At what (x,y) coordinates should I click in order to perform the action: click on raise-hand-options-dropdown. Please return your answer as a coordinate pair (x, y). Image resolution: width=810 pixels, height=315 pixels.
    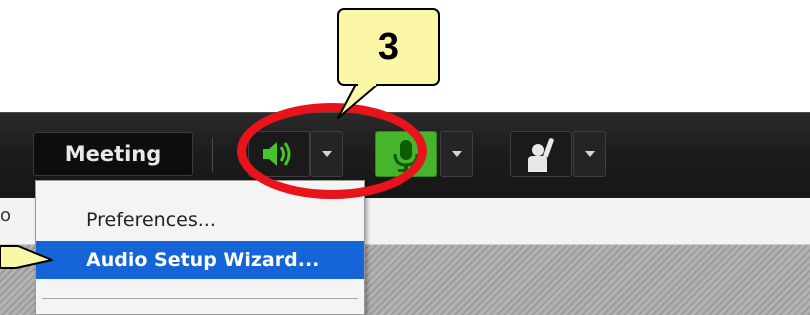
    Looking at the image, I should click on (589, 154).